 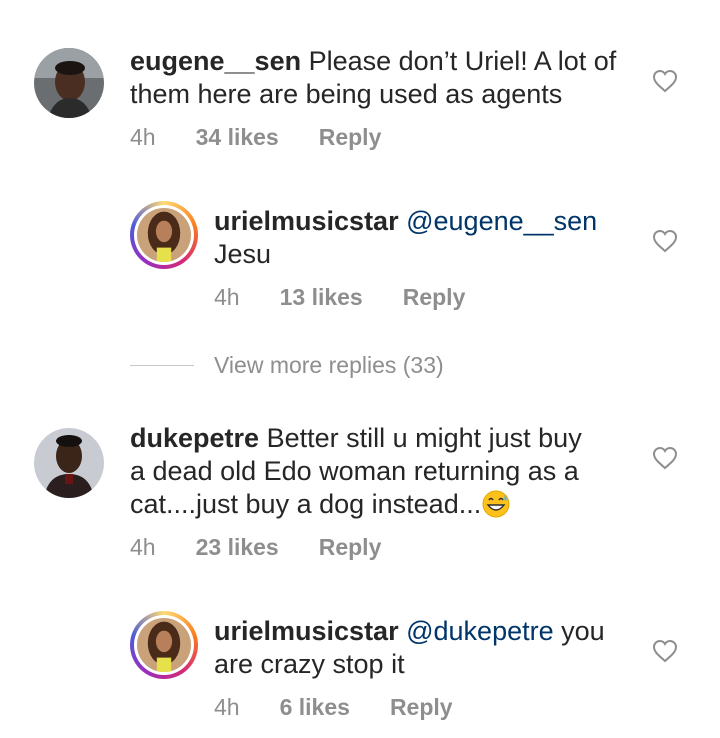 I want to click on likes-count: 13 likes, so click(x=321, y=297).